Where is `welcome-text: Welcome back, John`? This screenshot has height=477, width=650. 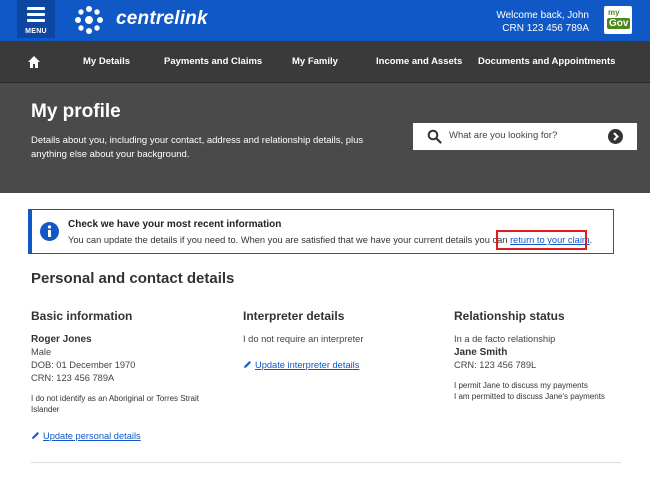
welcome-text: Welcome back, John is located at coordinates (542, 15).